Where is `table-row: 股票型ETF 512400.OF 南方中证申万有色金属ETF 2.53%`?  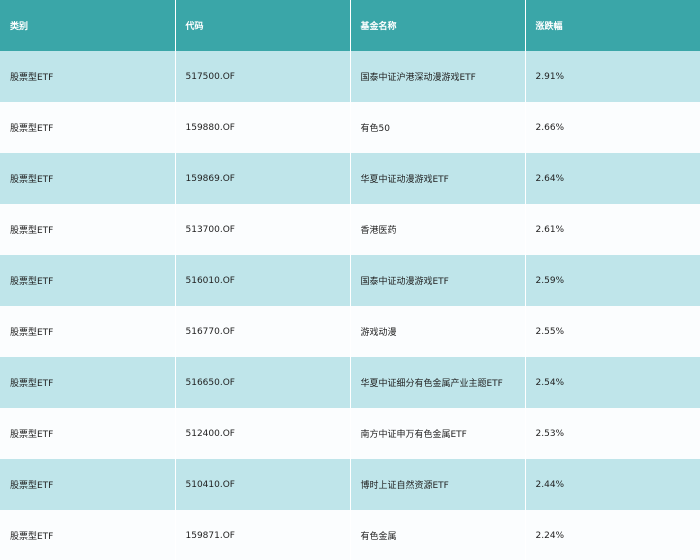 table-row: 股票型ETF 512400.OF 南方中证申万有色金属ETF 2.53% is located at coordinates (350, 433).